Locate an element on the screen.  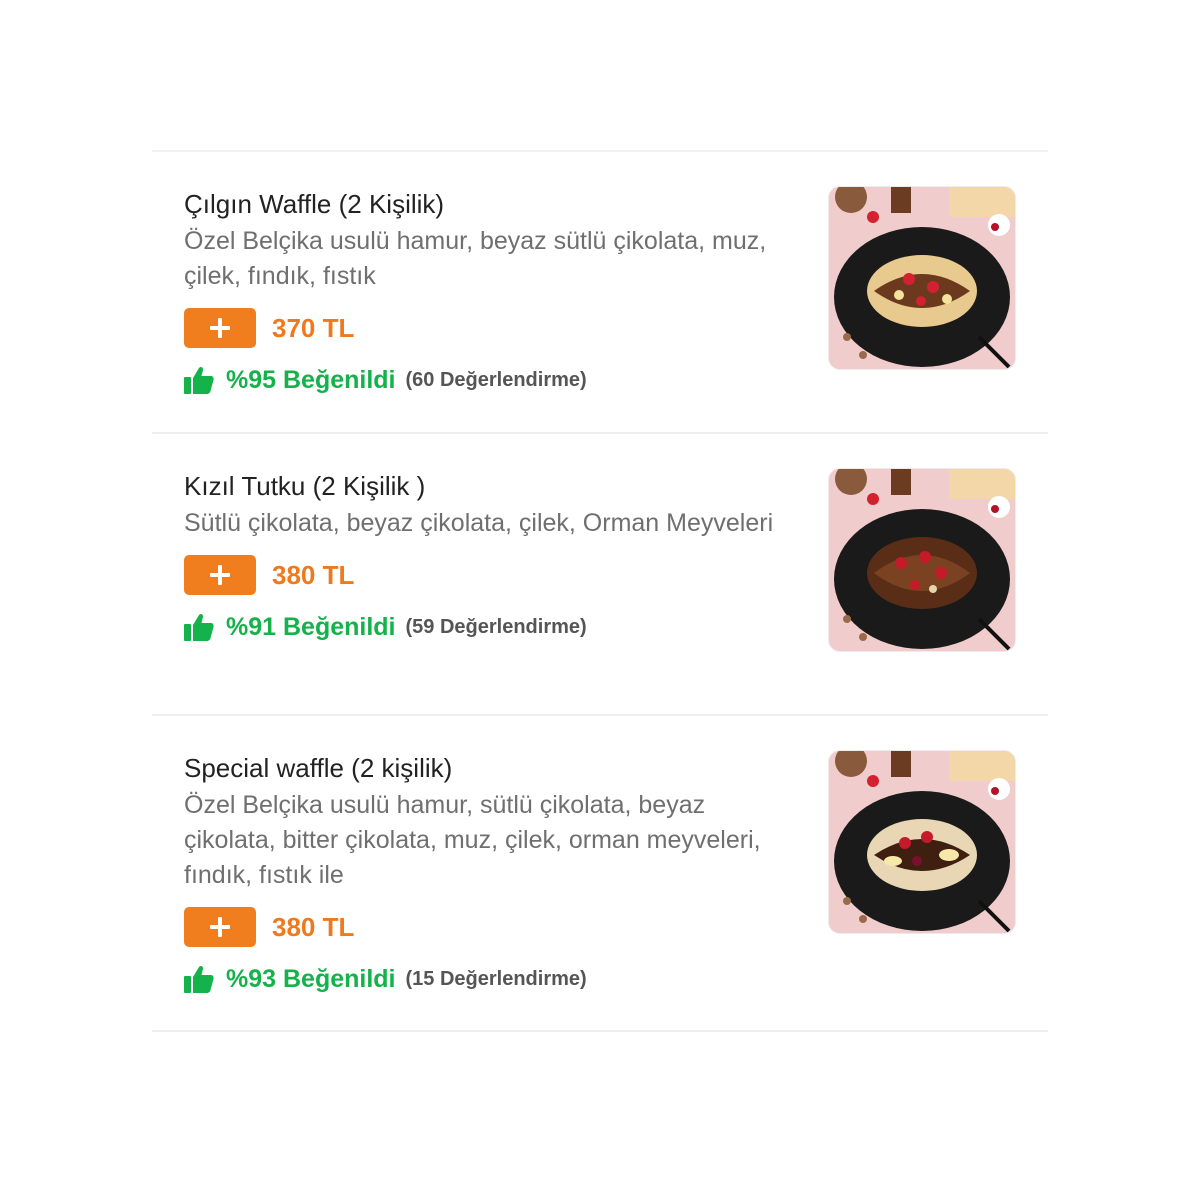
rating-row: %95 Beğenildi (60 Değerlendirme) is located at coordinates (489, 380).